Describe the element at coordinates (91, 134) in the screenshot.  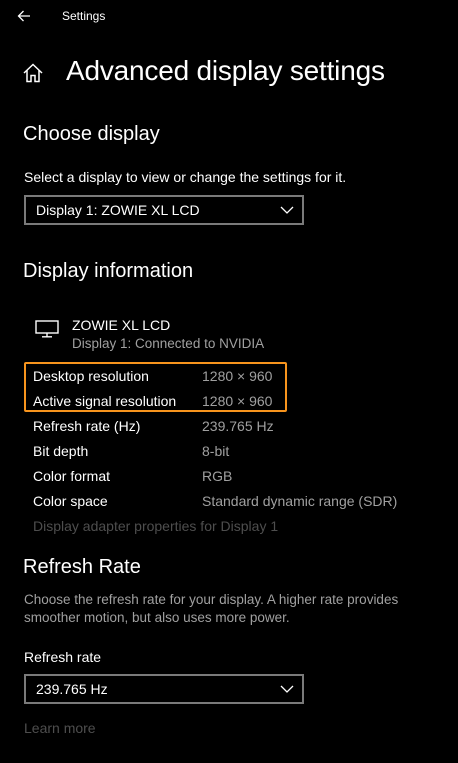
I see `choose-display-heading: Choose display` at that location.